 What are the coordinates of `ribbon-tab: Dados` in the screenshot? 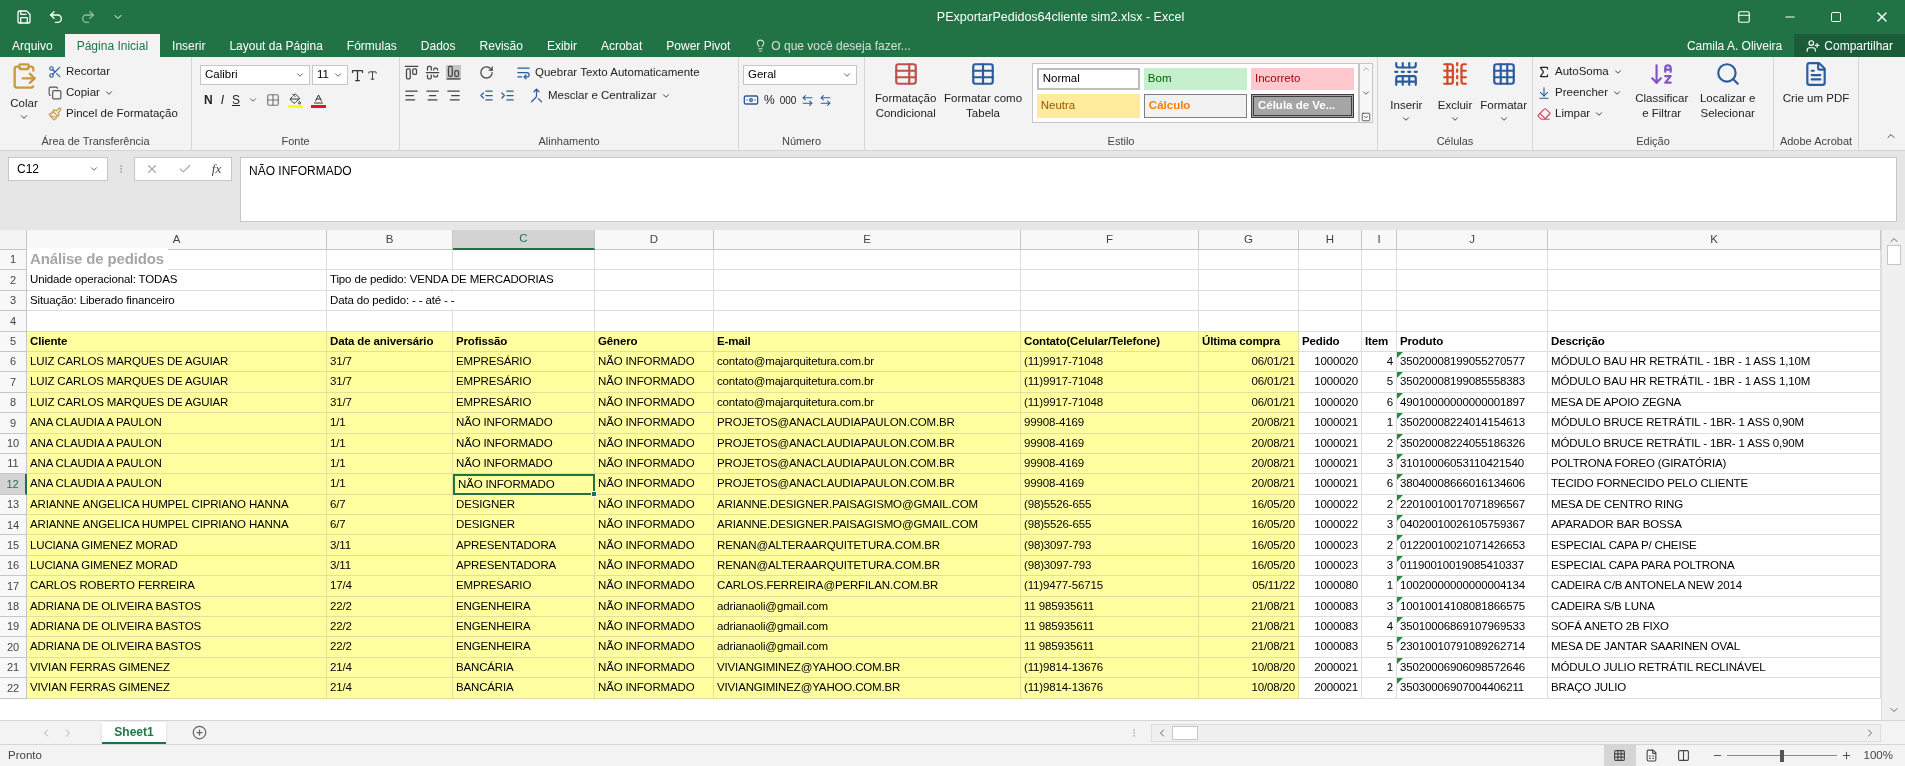 It's located at (438, 45).